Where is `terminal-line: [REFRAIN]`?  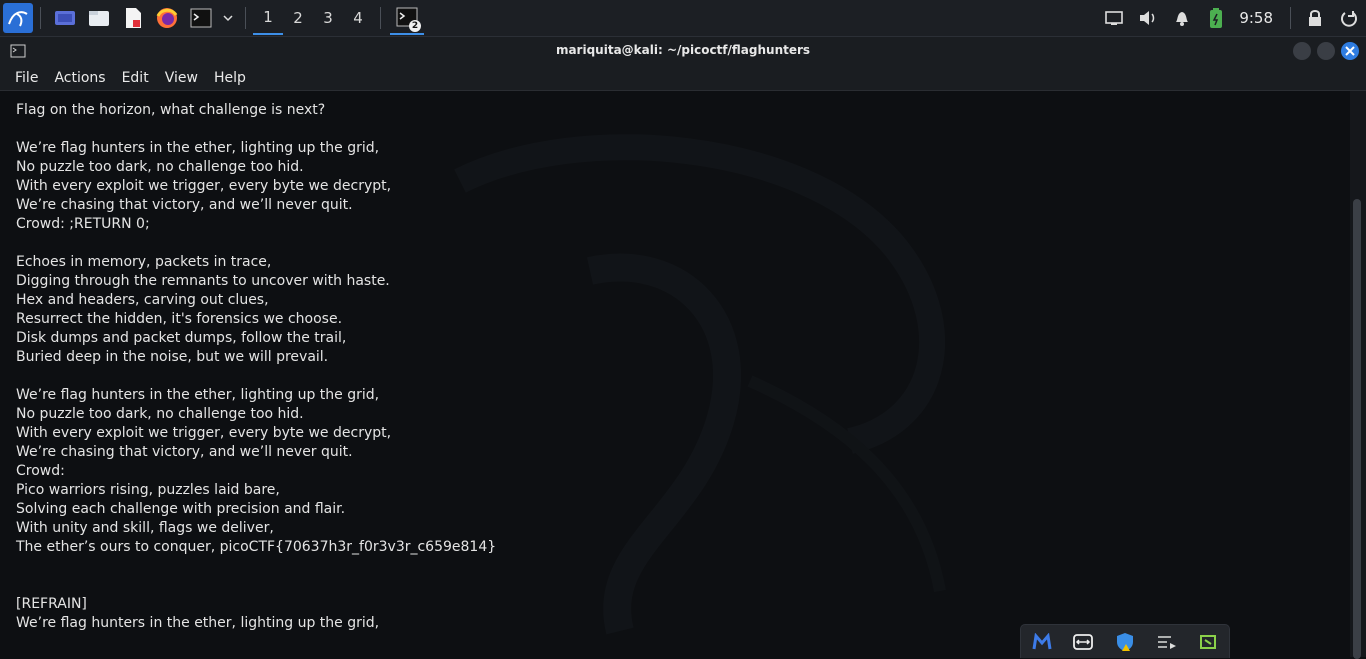
terminal-line: [REFRAIN] is located at coordinates (51, 604).